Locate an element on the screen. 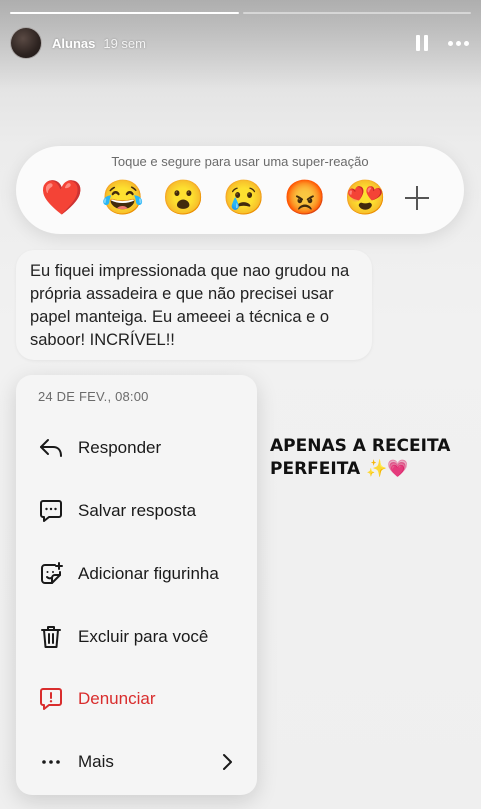 This screenshot has width=481, height=809. avatar is located at coordinates (26, 43).